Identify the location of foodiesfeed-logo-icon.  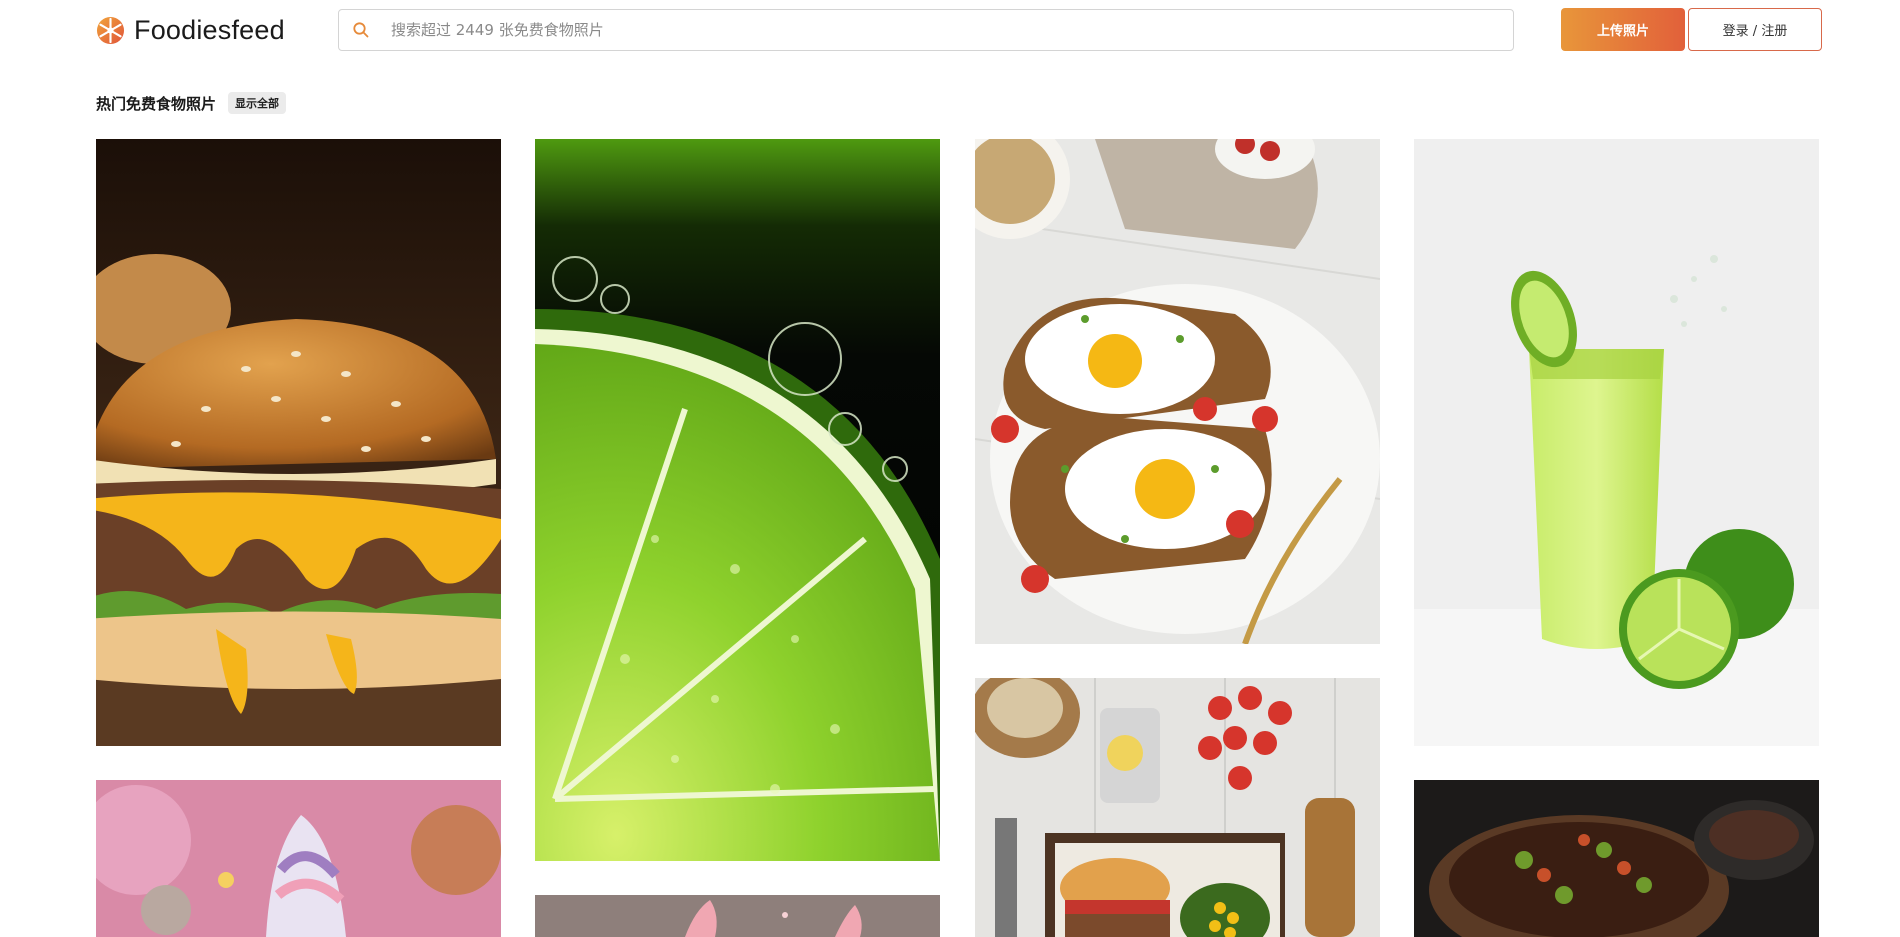
(110, 30).